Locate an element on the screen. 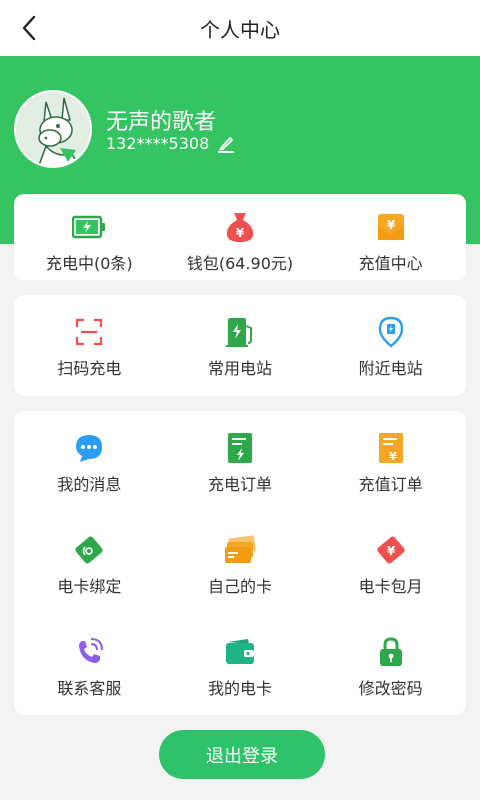 The image size is (480, 800). page-title: 个人中心 is located at coordinates (240, 29).